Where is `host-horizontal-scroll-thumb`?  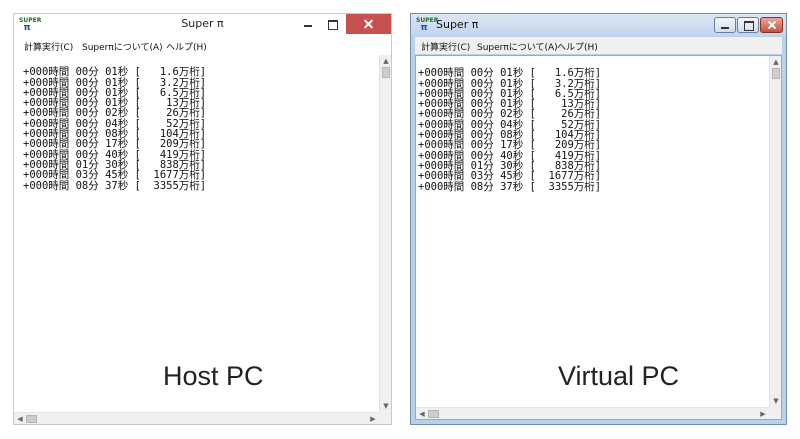
host-horizontal-scroll-thumb is located at coordinates (31, 419).